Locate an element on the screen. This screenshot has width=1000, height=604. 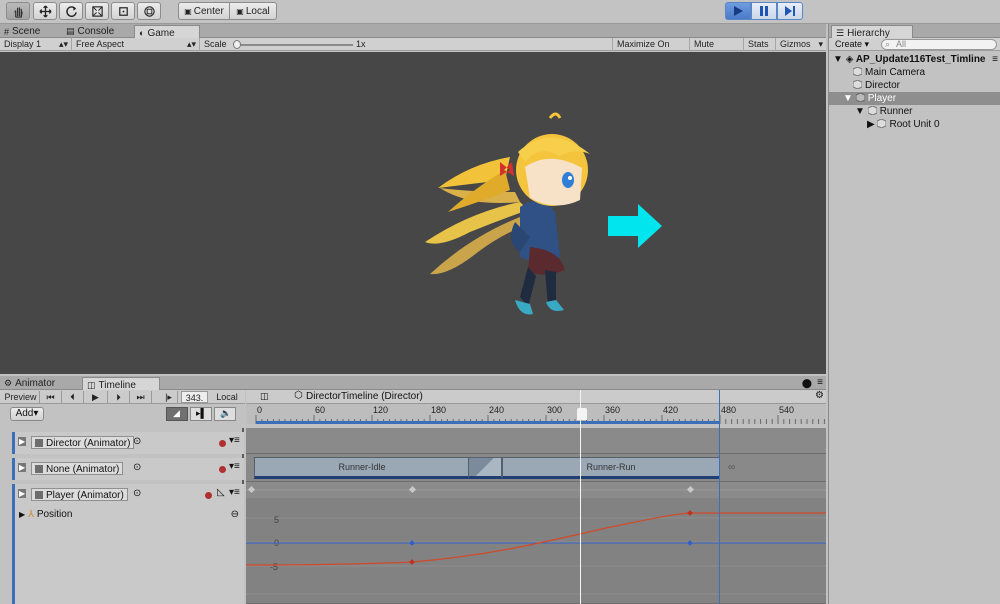
pivot-local-label: Local is located at coordinates (257, 11).